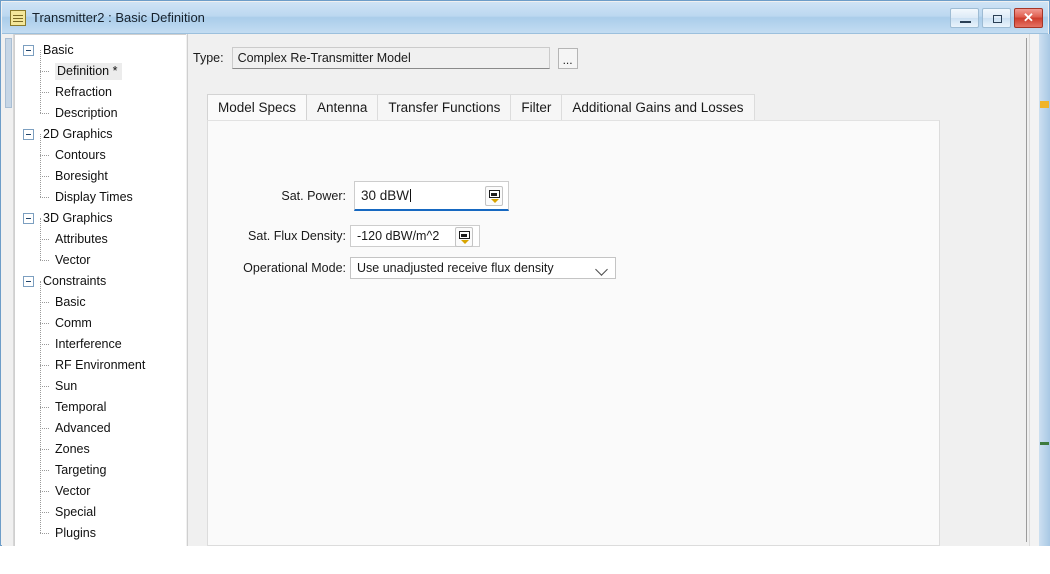  What do you see at coordinates (78, 218) in the screenshot?
I see `tree-item-label: 3D Graphics` at bounding box center [78, 218].